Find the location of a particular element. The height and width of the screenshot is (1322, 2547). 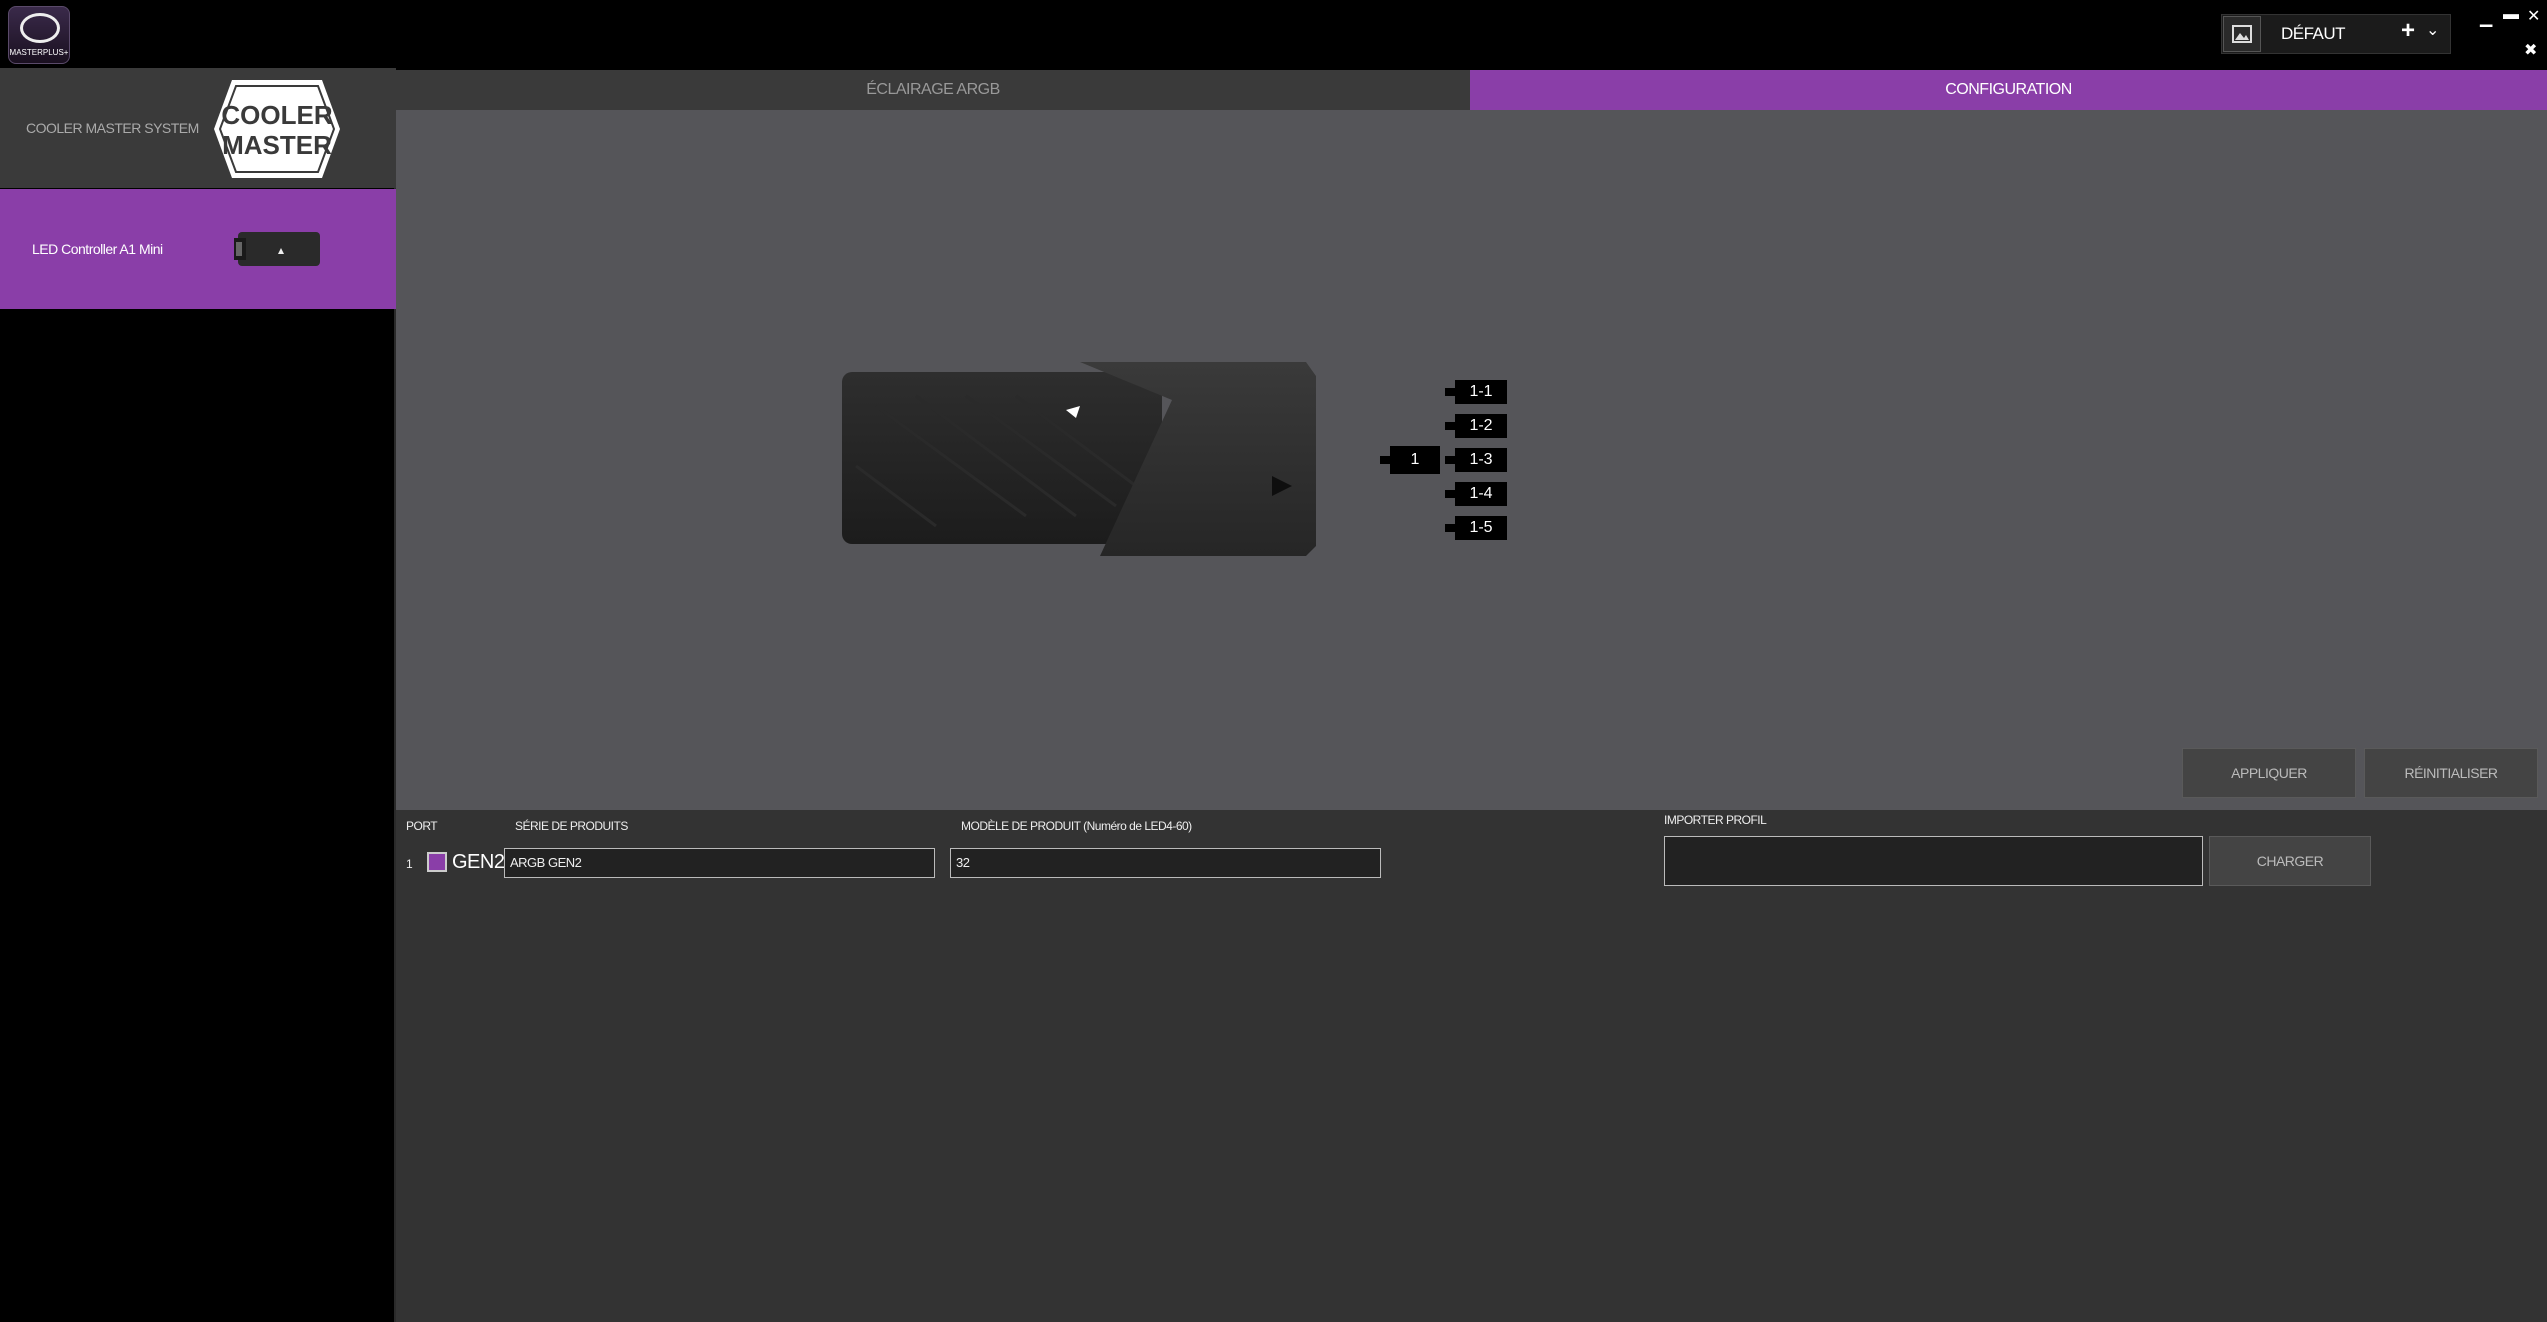

port-color-swatch is located at coordinates (437, 862).